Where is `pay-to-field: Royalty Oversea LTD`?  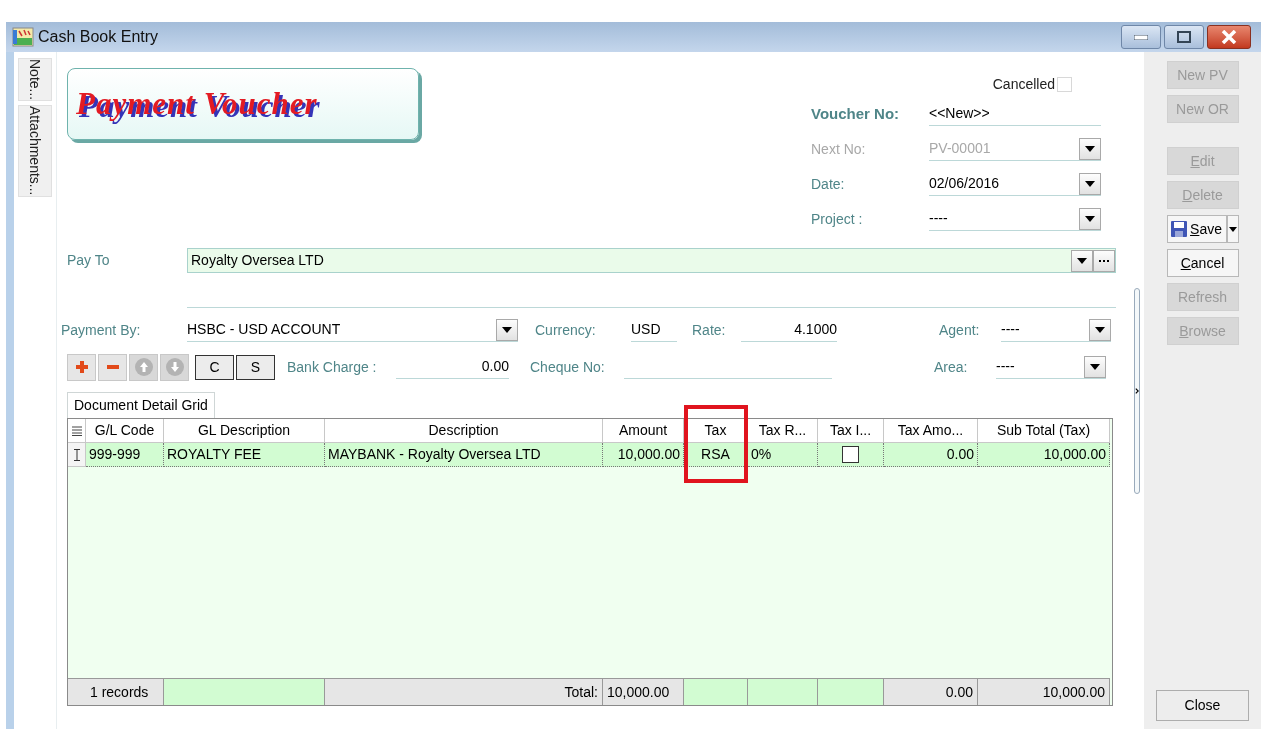
pay-to-field: Royalty Oversea LTD is located at coordinates (651, 260).